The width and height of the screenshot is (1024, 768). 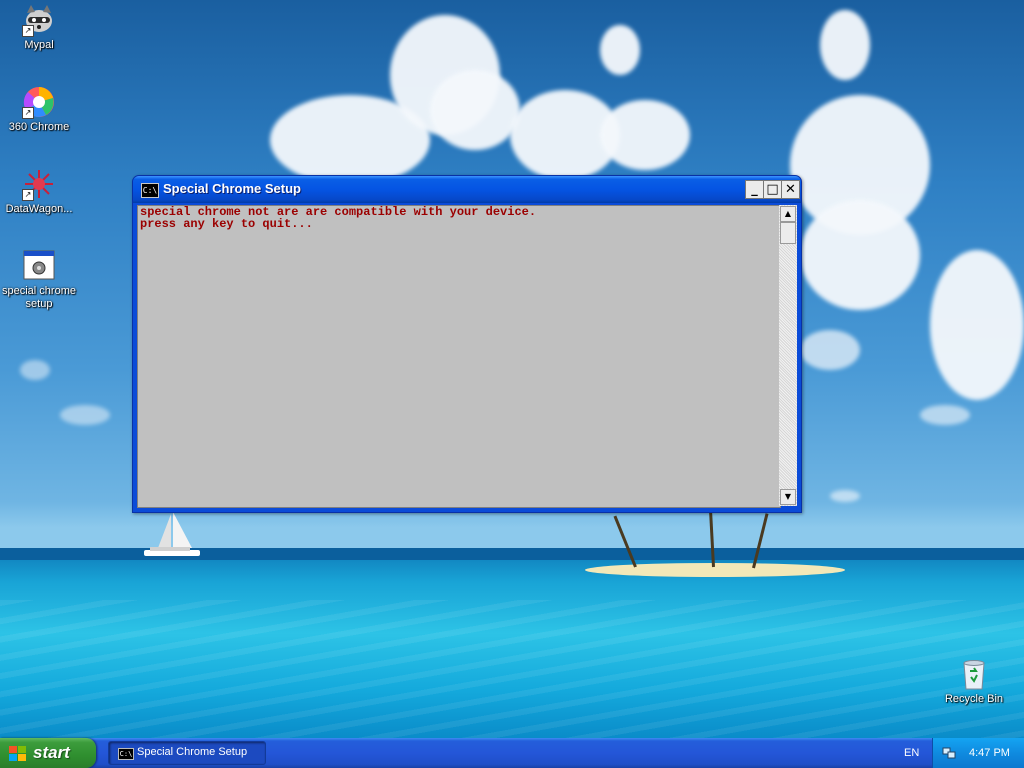 What do you see at coordinates (989, 753) in the screenshot?
I see `clock: 4:47 PM` at bounding box center [989, 753].